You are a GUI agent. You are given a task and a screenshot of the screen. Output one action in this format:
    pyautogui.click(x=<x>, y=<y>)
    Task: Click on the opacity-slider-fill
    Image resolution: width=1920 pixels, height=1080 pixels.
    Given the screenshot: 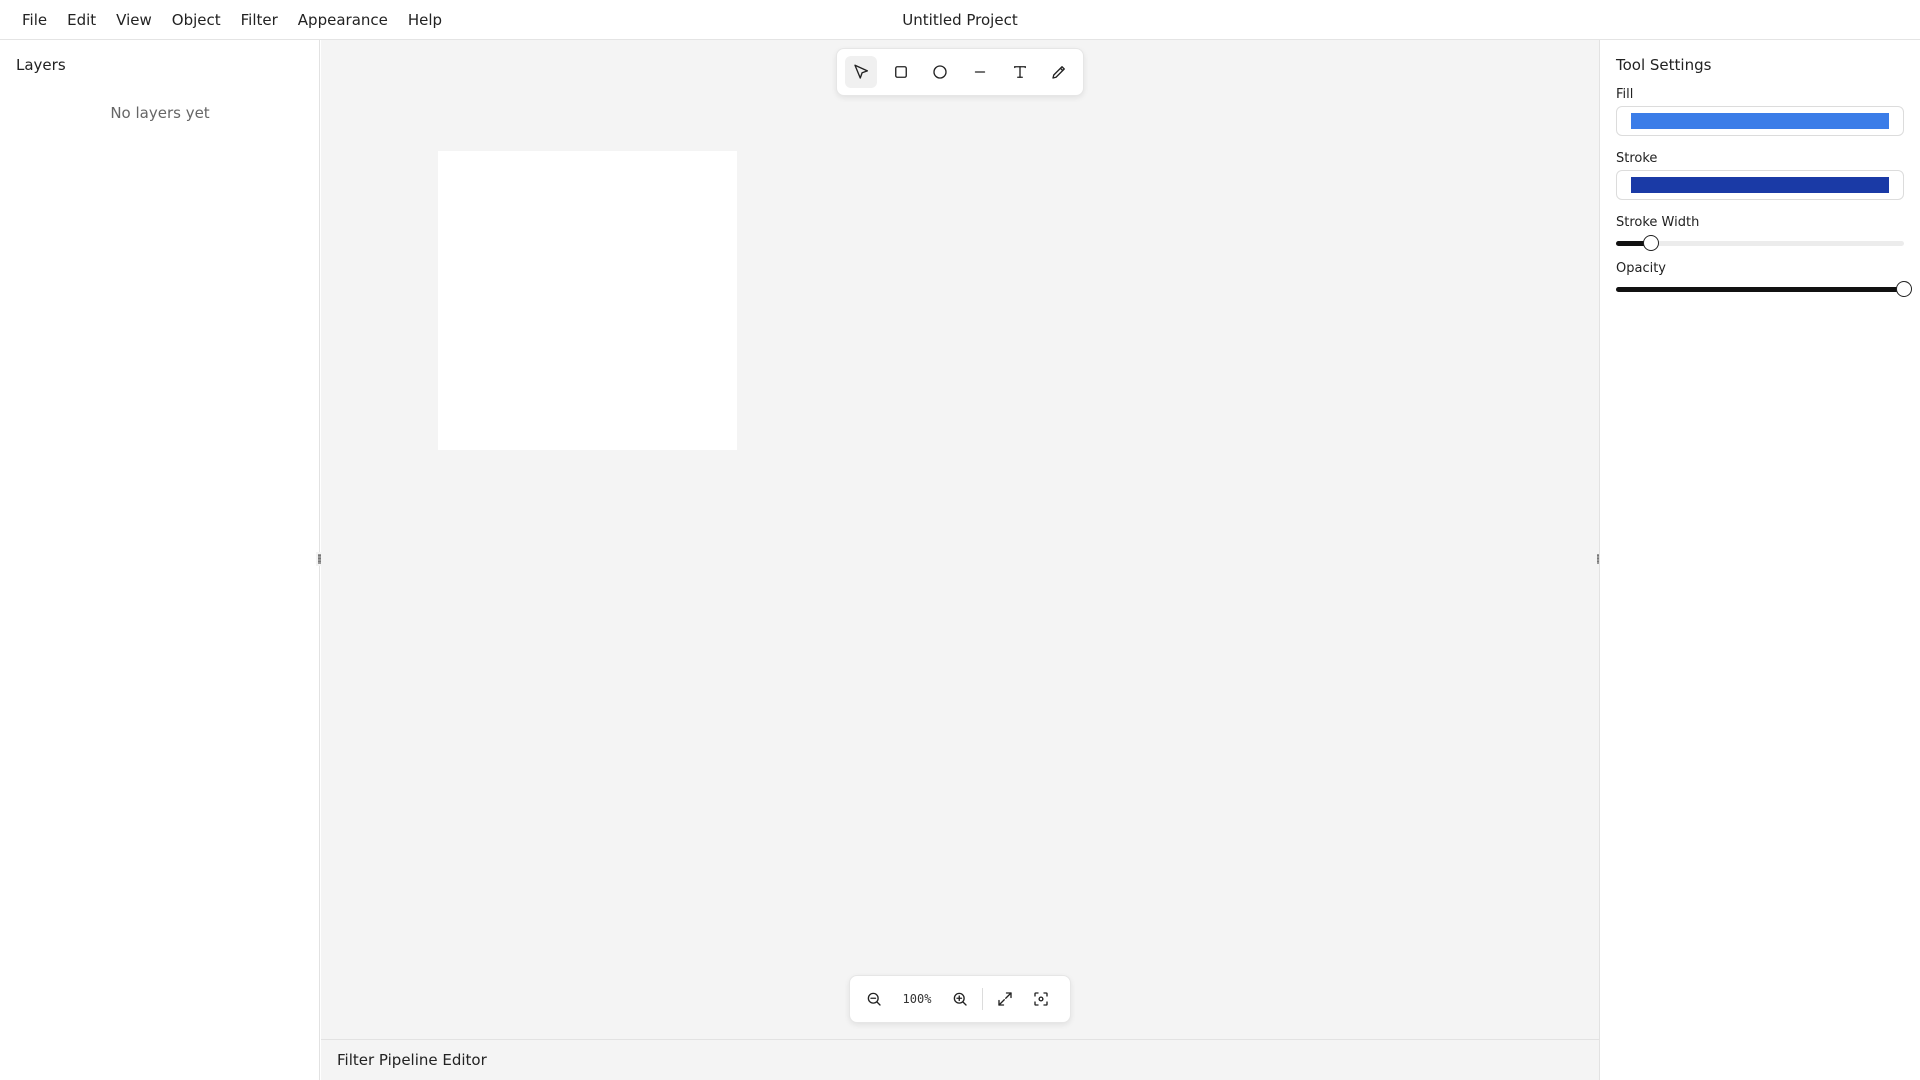 What is the action you would take?
    pyautogui.click(x=1760, y=289)
    